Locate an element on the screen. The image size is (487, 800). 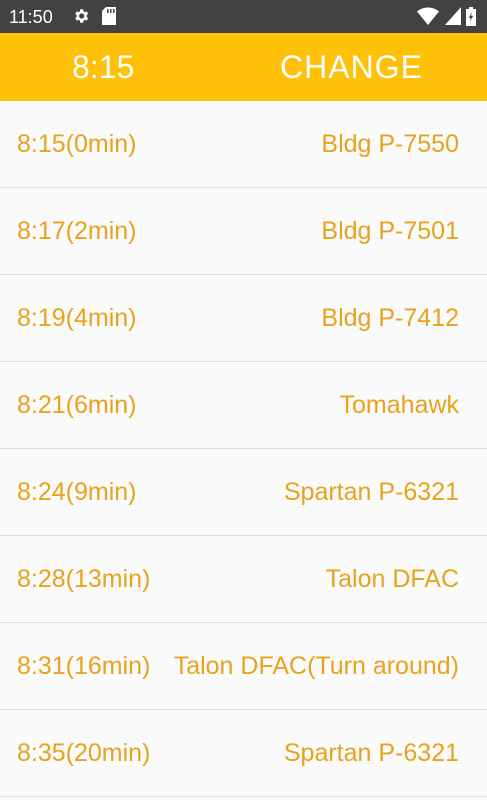
row-stop-name: Bldg P-7412 is located at coordinates (390, 318).